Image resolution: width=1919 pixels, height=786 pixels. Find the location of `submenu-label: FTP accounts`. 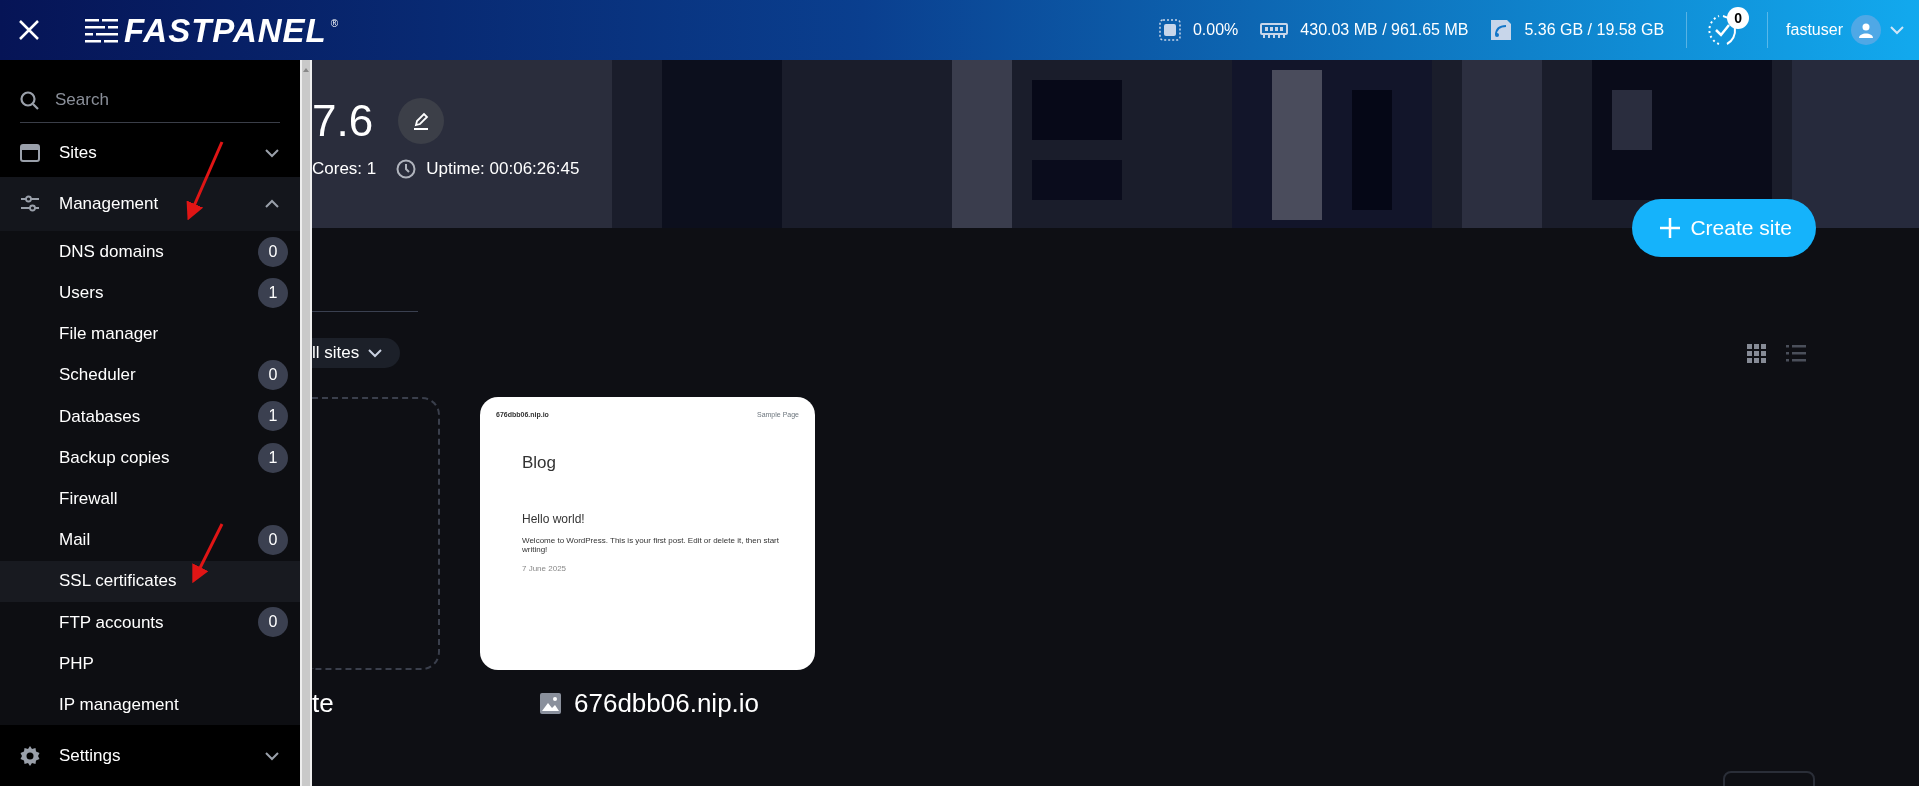

submenu-label: FTP accounts is located at coordinates (111, 622).